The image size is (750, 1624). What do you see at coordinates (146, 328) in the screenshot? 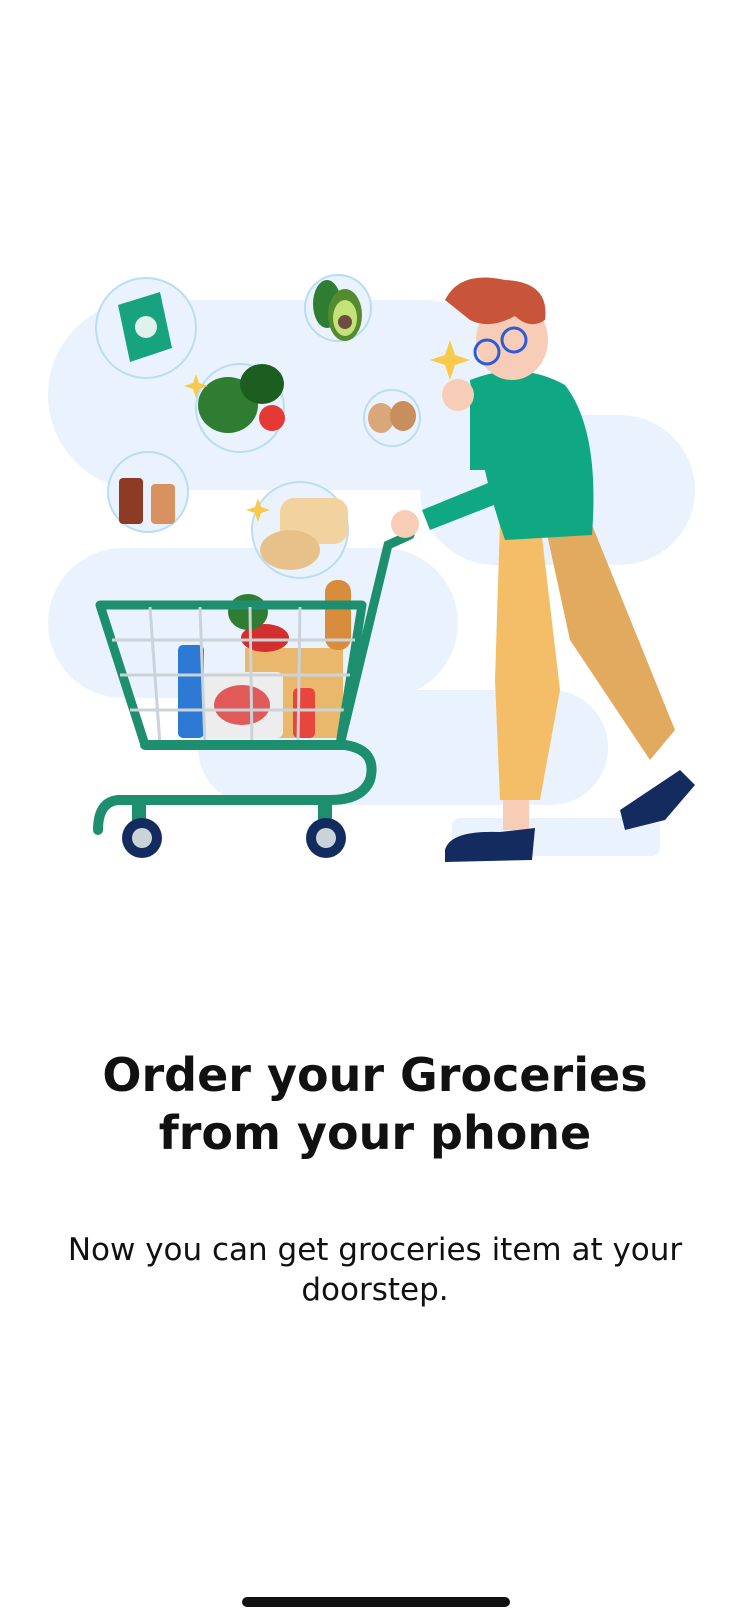
I see `snack-bubble-icon` at bounding box center [146, 328].